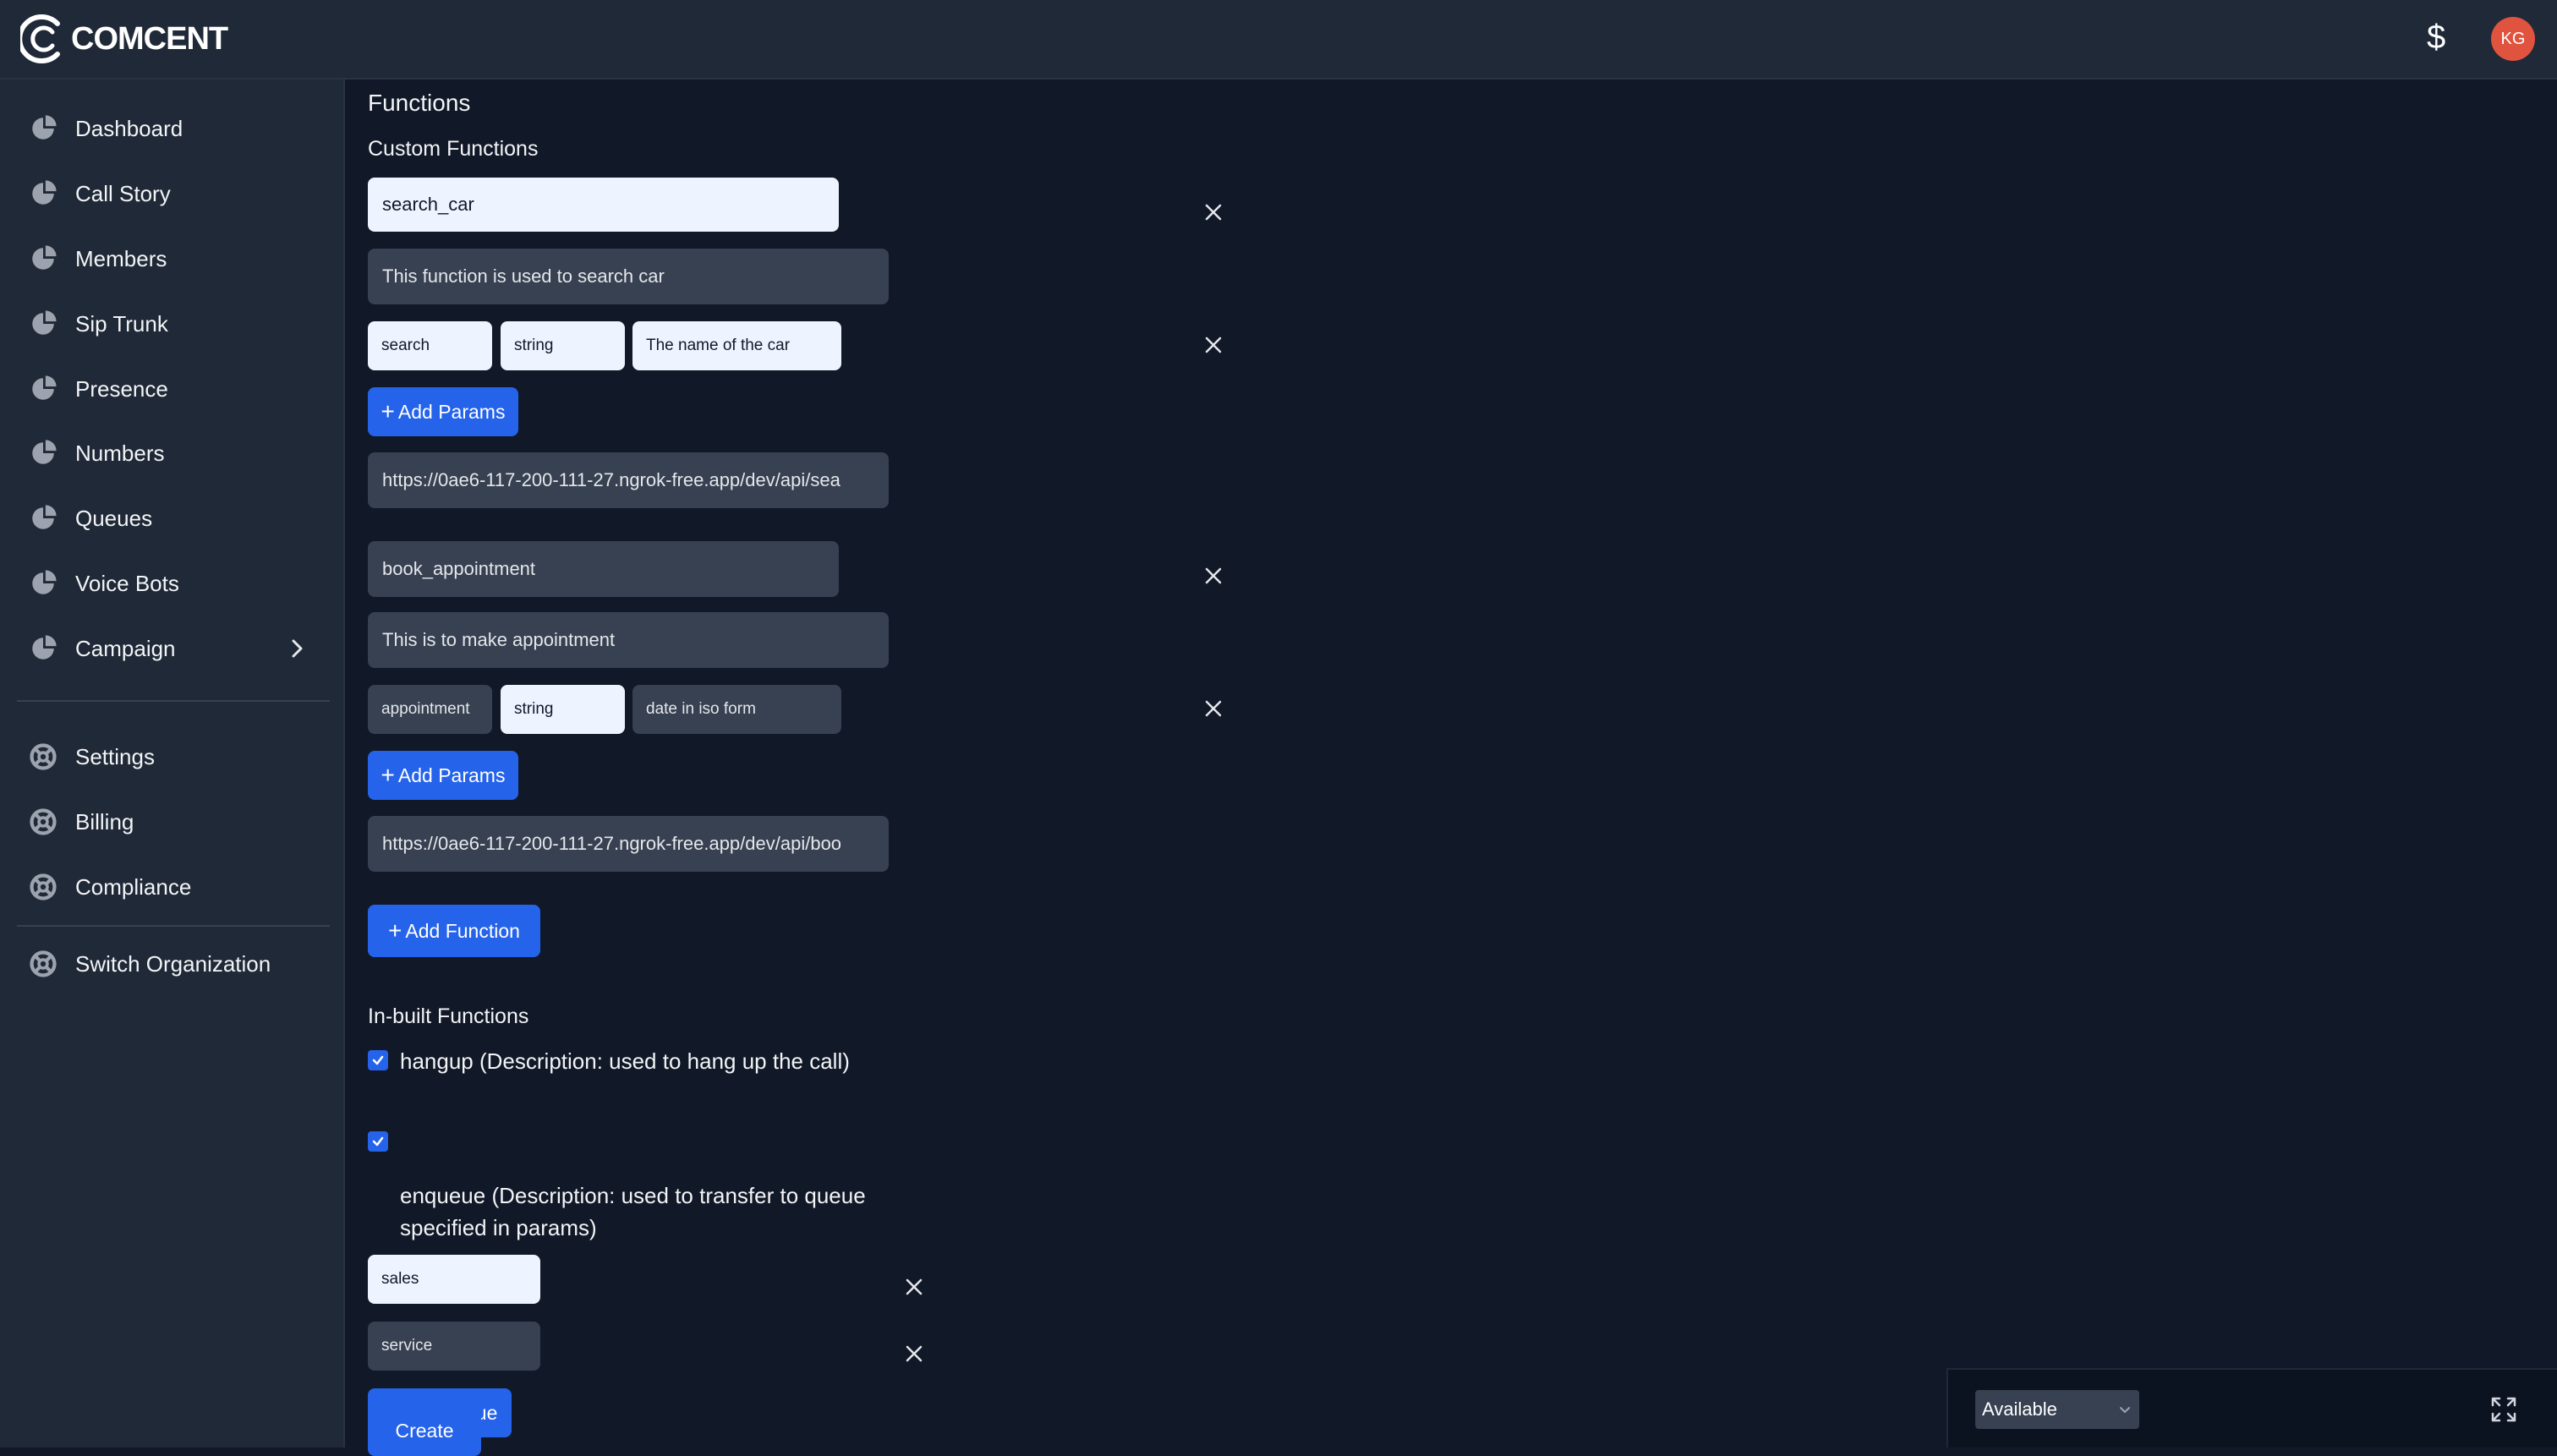  What do you see at coordinates (2513, 39) in the screenshot?
I see `avatar: KG` at bounding box center [2513, 39].